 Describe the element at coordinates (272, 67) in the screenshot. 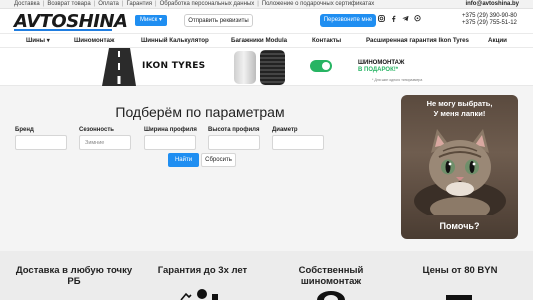

I see `winter-tire-image` at that location.